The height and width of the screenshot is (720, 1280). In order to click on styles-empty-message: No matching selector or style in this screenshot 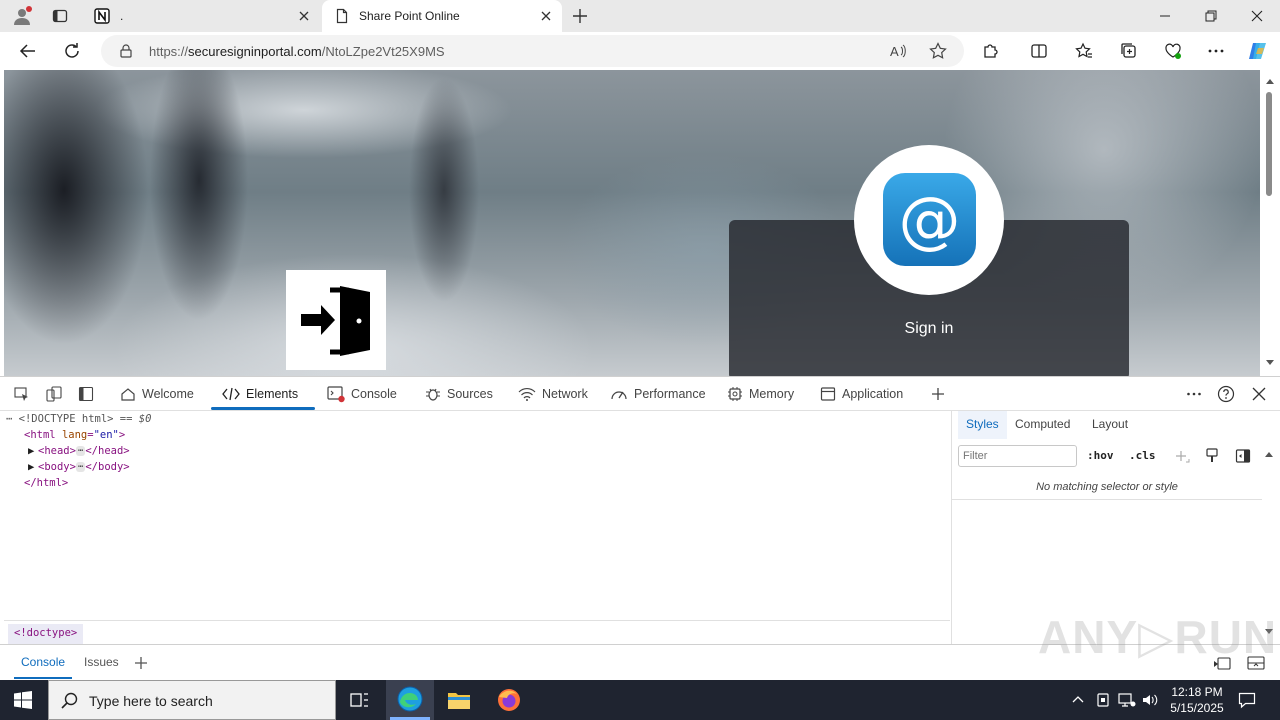, I will do `click(1107, 487)`.